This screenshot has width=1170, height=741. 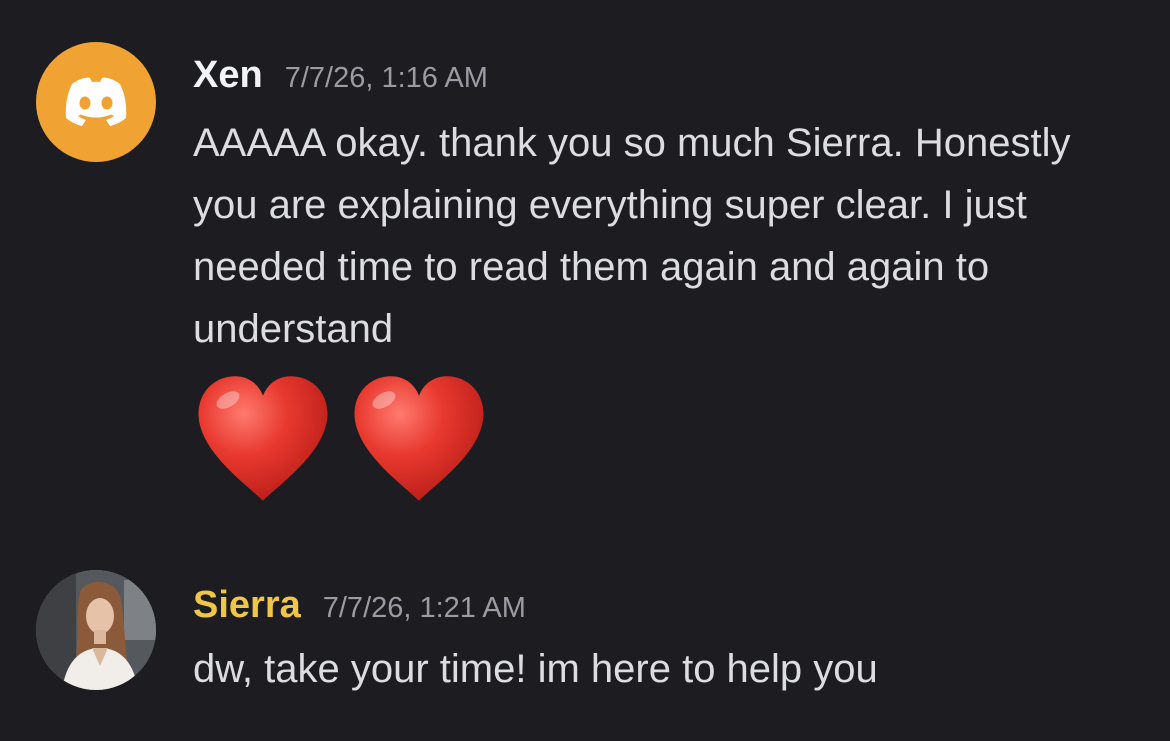 What do you see at coordinates (347, 442) in the screenshot?
I see `emoji-row` at bounding box center [347, 442].